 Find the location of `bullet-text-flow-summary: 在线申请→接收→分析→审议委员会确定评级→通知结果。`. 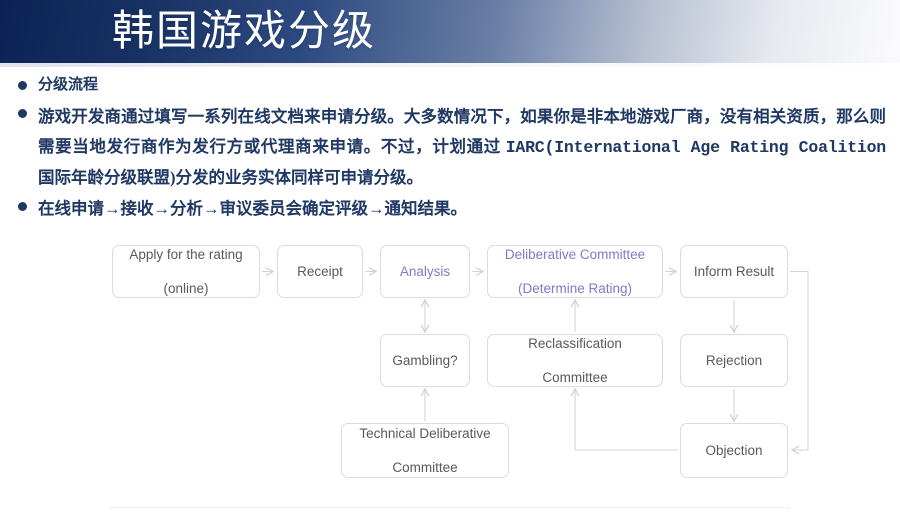

bullet-text-flow-summary: 在线申请→接收→分析→审议委员会确定评级→通知结果。 is located at coordinates (252, 208).